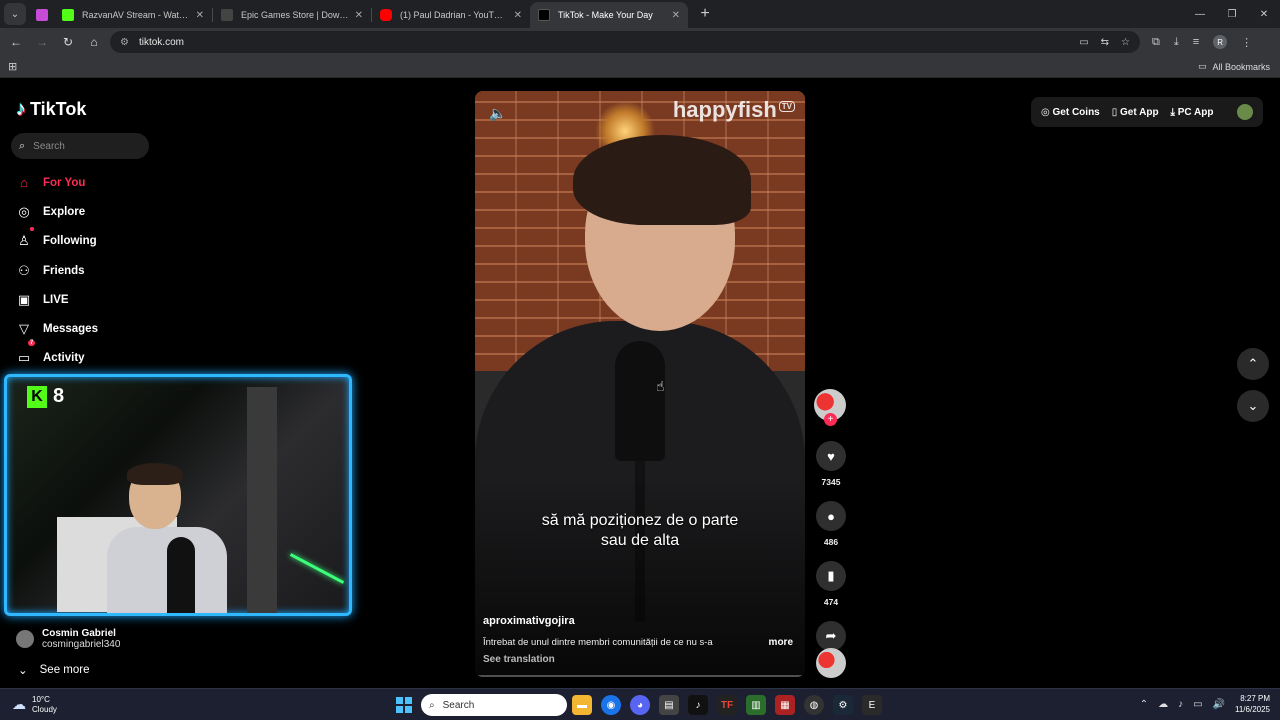 The image size is (1280, 720). I want to click on user-avatar, so click(1245, 112).